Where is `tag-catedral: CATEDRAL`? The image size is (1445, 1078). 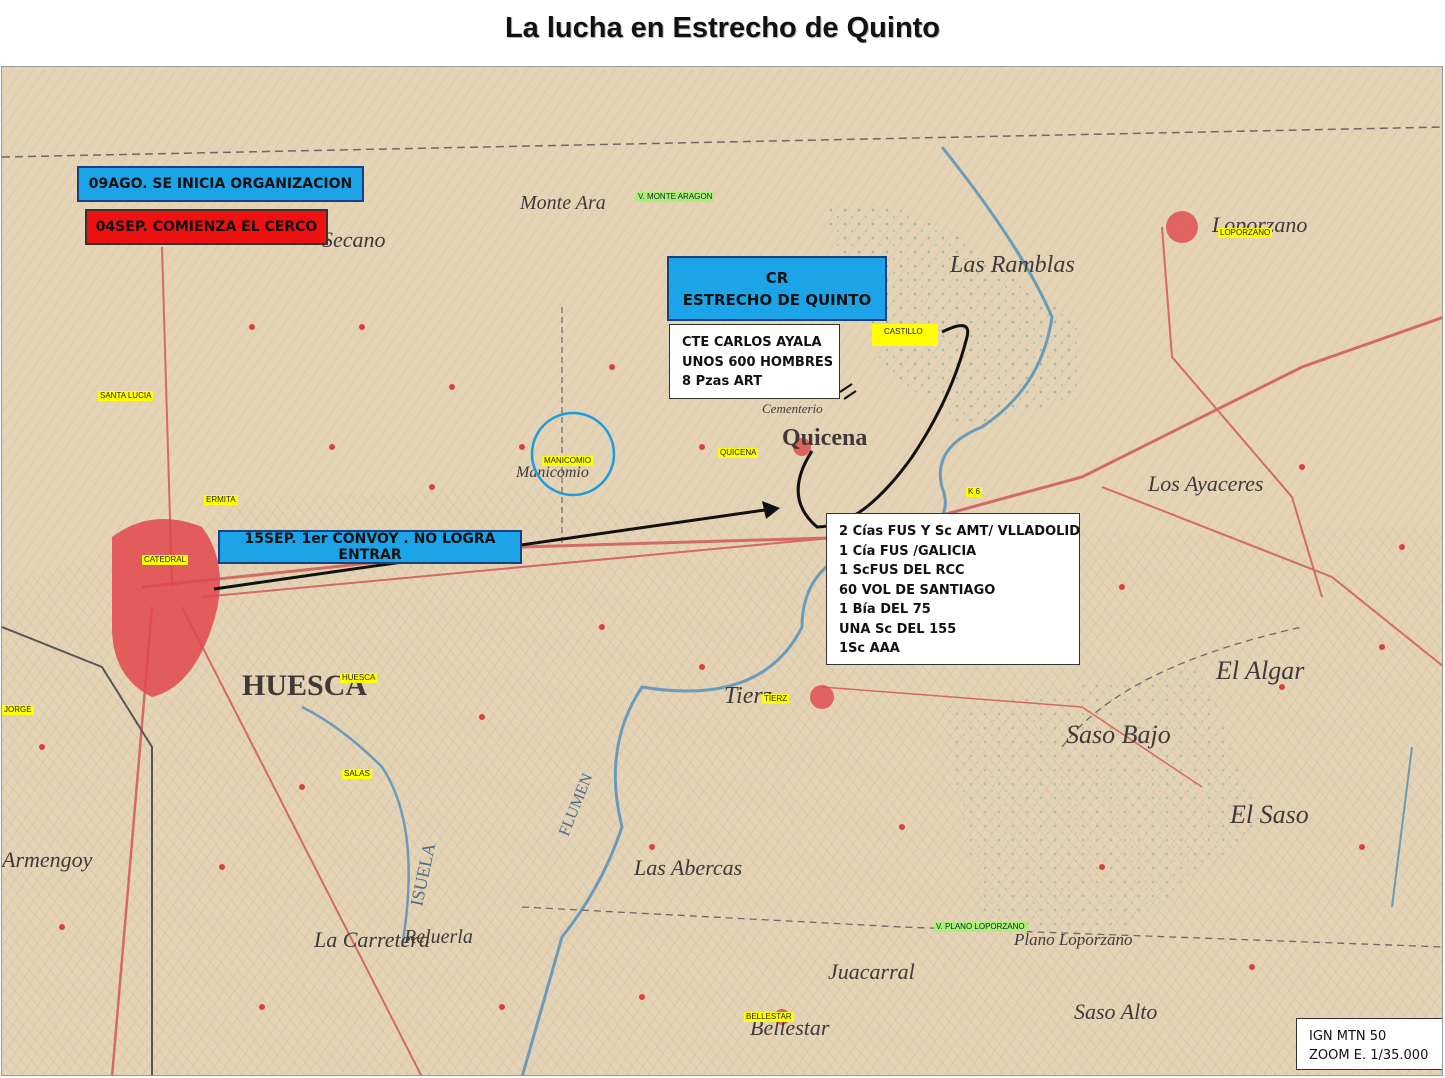
tag-catedral: CATEDRAL is located at coordinates (165, 560).